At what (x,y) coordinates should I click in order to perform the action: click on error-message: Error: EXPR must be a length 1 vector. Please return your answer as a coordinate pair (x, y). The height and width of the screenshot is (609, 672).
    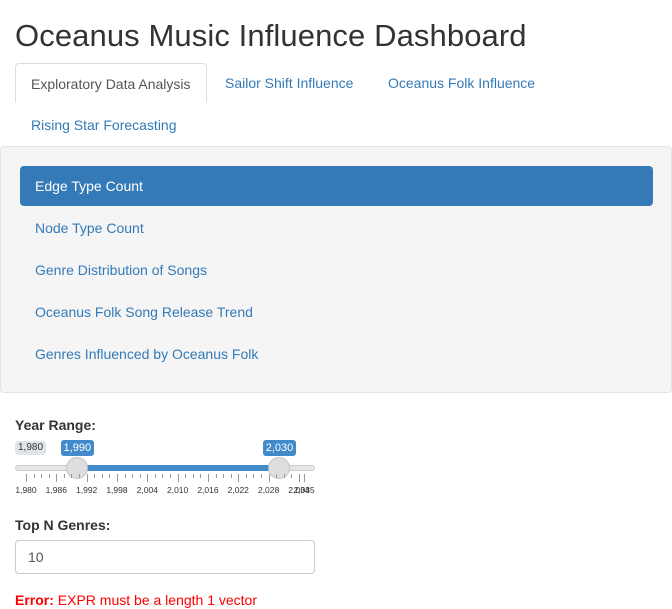
    Looking at the image, I should click on (136, 600).